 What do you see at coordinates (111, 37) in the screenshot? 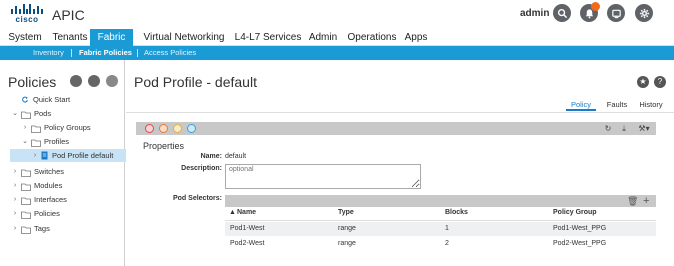
I see `tab-fabric: Fabric` at bounding box center [111, 37].